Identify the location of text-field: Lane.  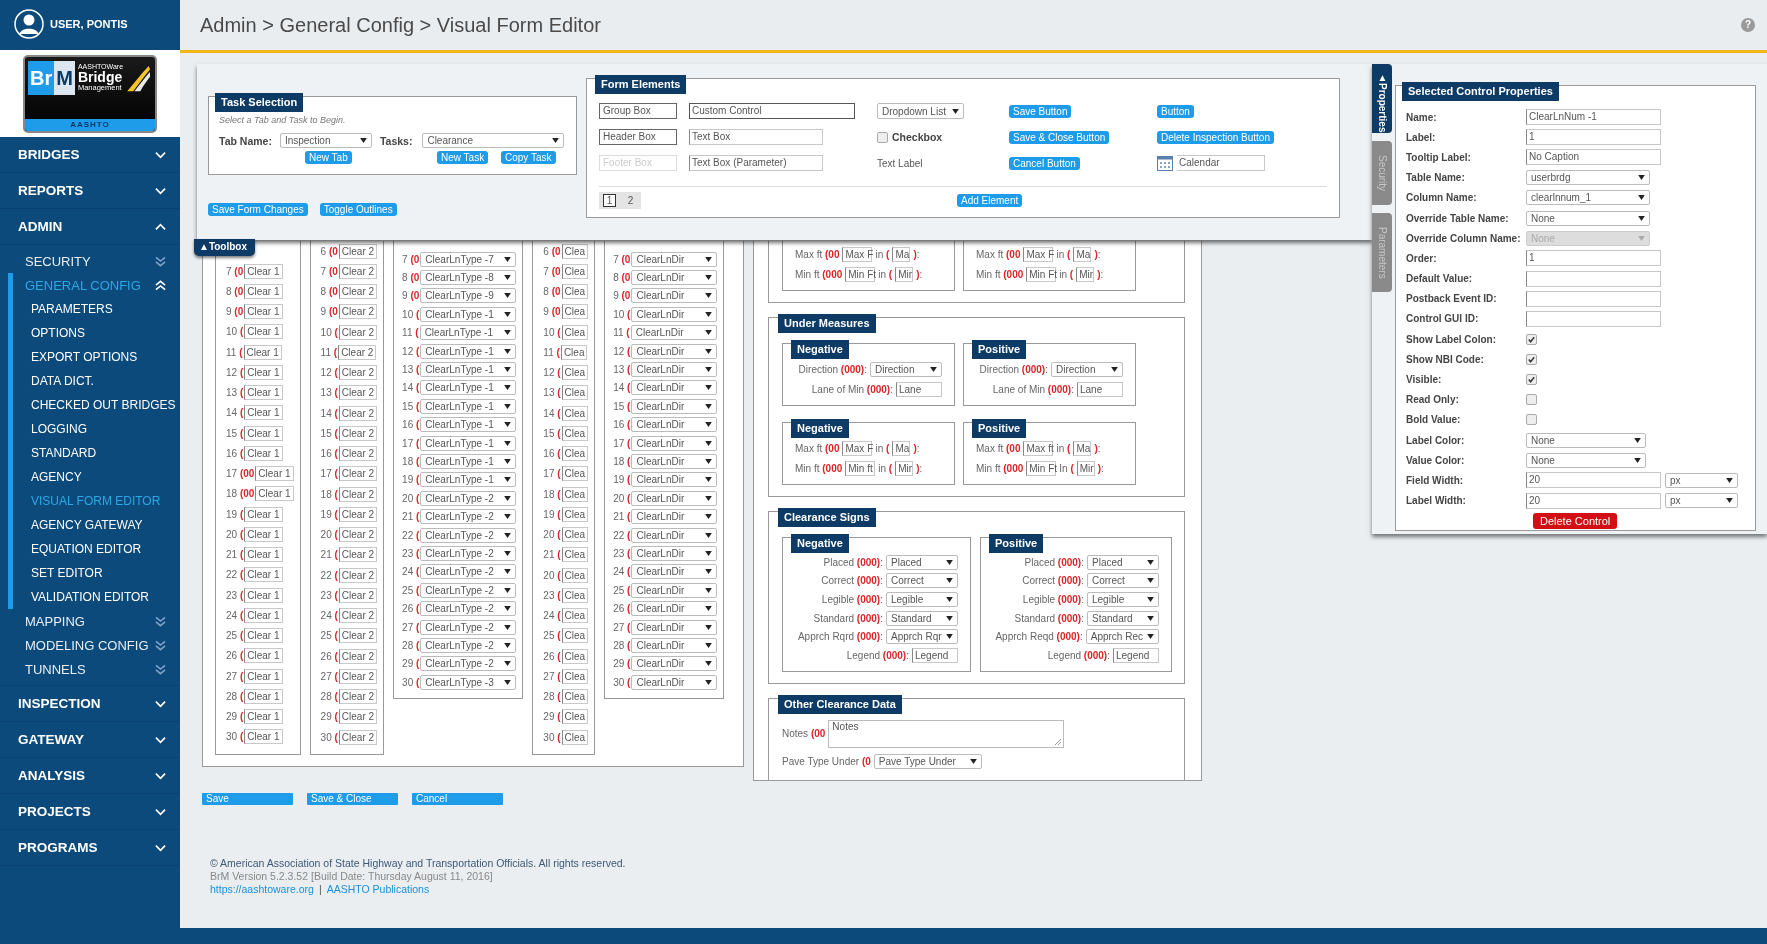
(919, 389).